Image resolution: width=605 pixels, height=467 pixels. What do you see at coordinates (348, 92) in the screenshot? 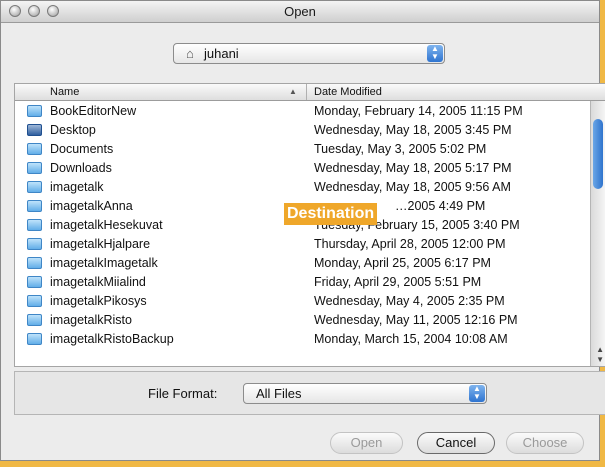
I see `column-date-header: Date Modified` at bounding box center [348, 92].